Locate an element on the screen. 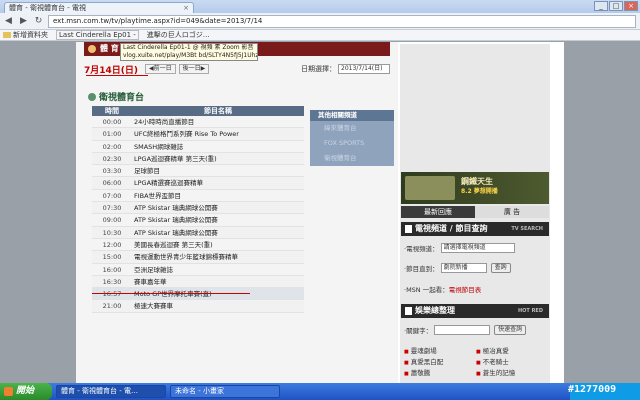 This screenshot has height=400, width=640. table-row: 15:00 電視運動世界青少年籃球錦標賽精華 is located at coordinates (198, 257).